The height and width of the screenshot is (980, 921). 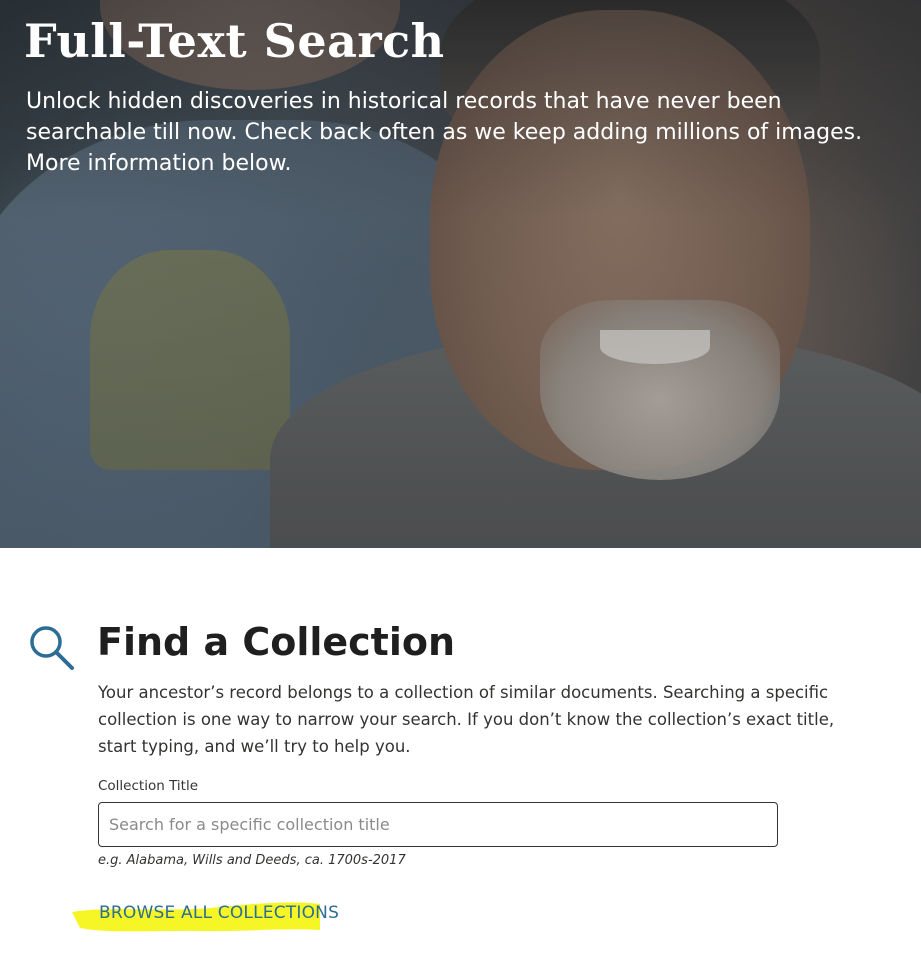 I want to click on browse-all-collections-link: BROWSE ALL COLLECTIONS, so click(x=219, y=913).